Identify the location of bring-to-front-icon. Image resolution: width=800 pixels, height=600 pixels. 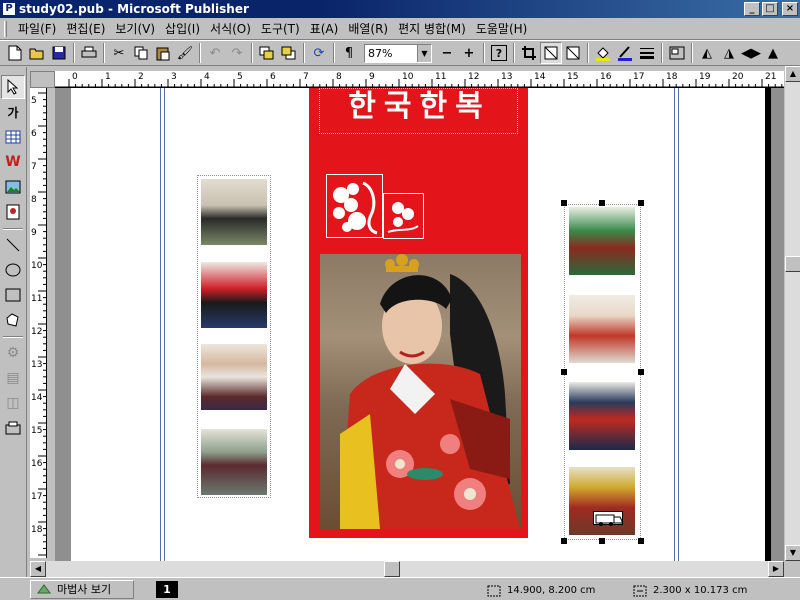
(267, 53).